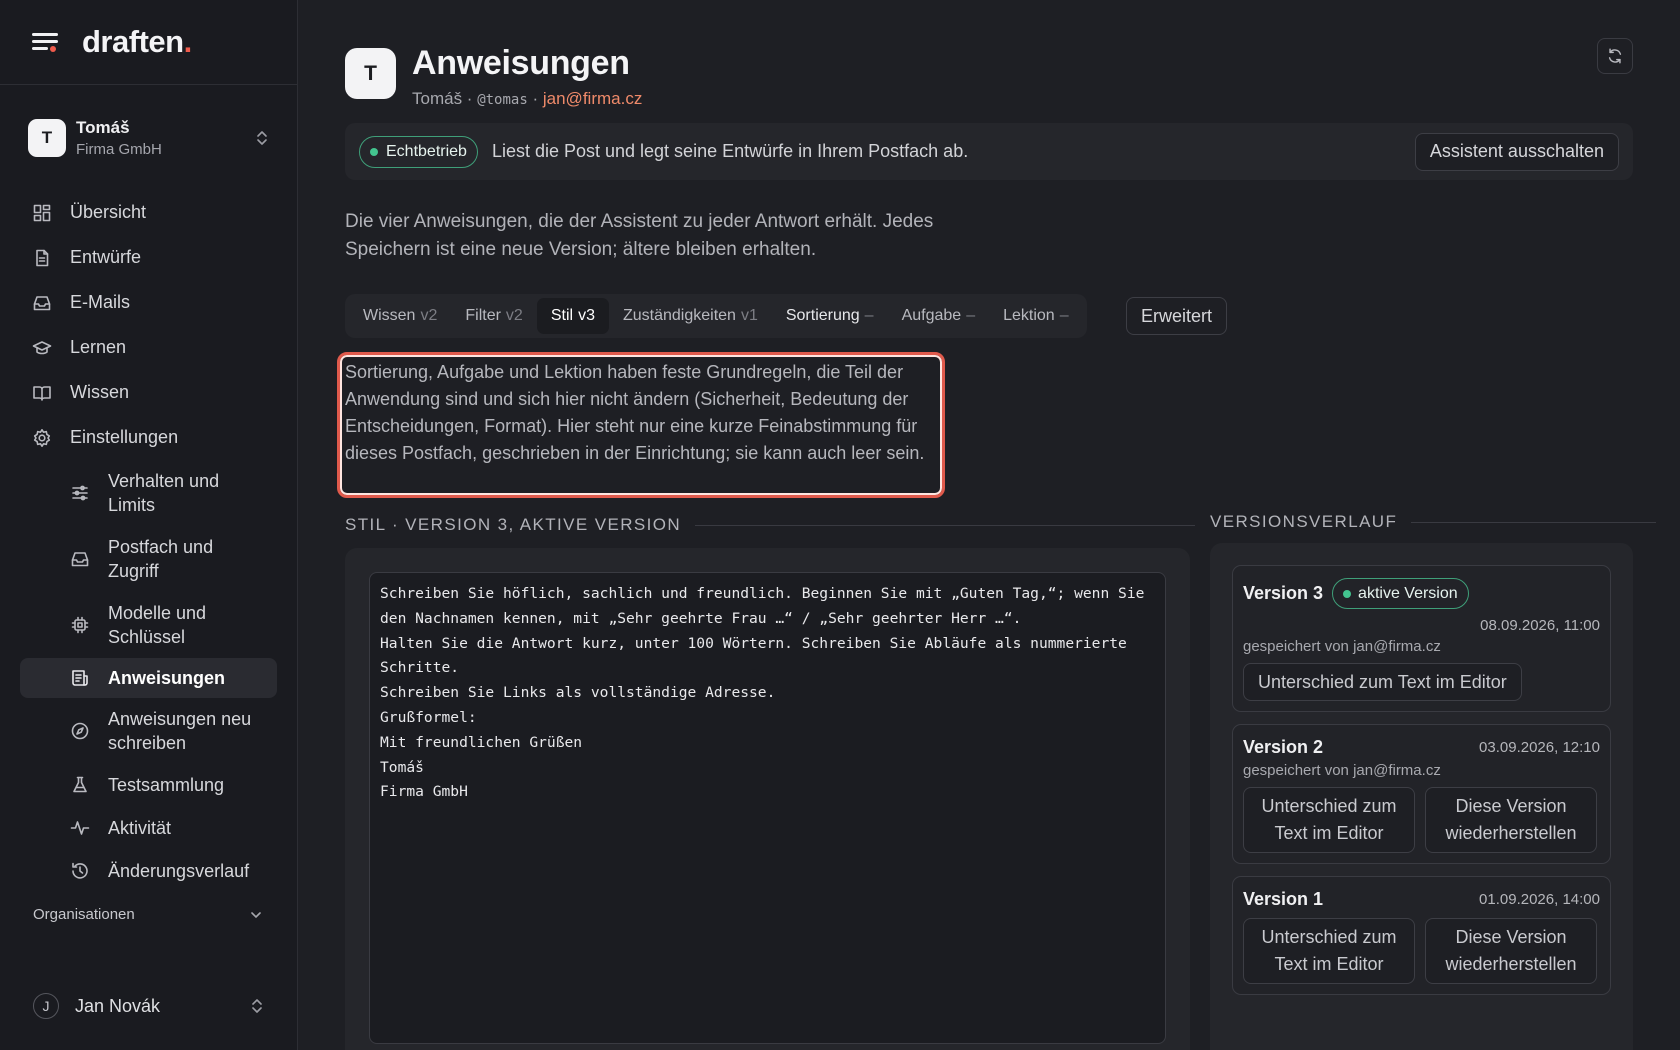  Describe the element at coordinates (46, 42) in the screenshot. I see `menu-icon` at that location.